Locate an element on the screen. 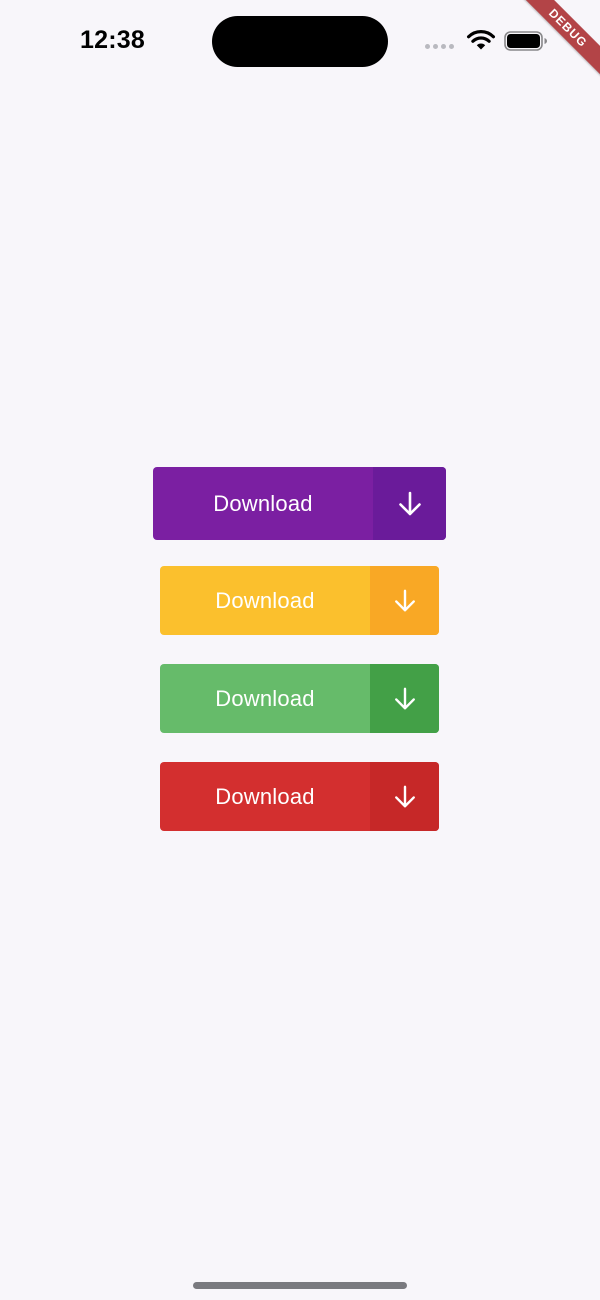 This screenshot has width=600, height=1300. dynamic-island is located at coordinates (300, 41).